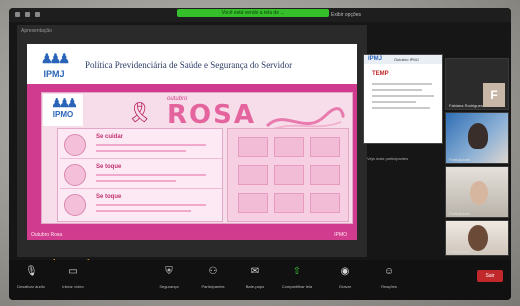 Image resolution: width=520 pixels, height=306 pixels. Describe the element at coordinates (73, 277) in the screenshot. I see `video-button: ▭ Iniciar vídeo` at that location.